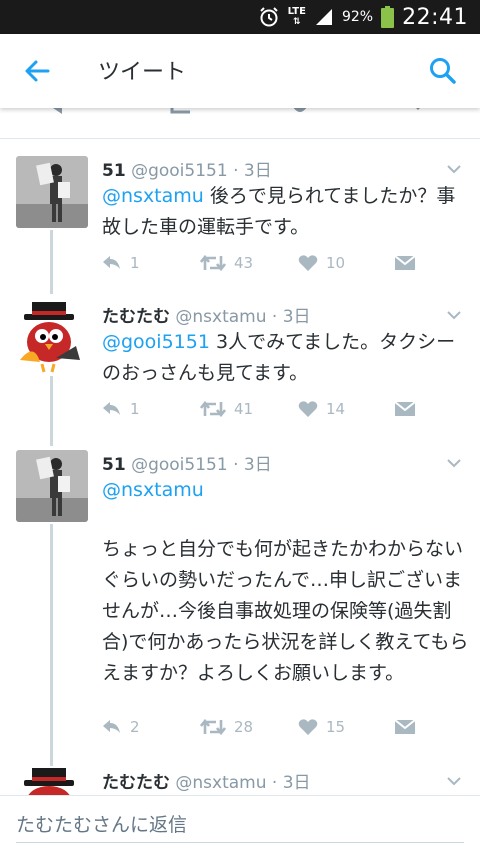 The width and height of the screenshot is (480, 853). What do you see at coordinates (287, 358) in the screenshot?
I see `tweet-text: @gooi5151 3人でみてました。タクシーのおっさんも見てます。` at bounding box center [287, 358].